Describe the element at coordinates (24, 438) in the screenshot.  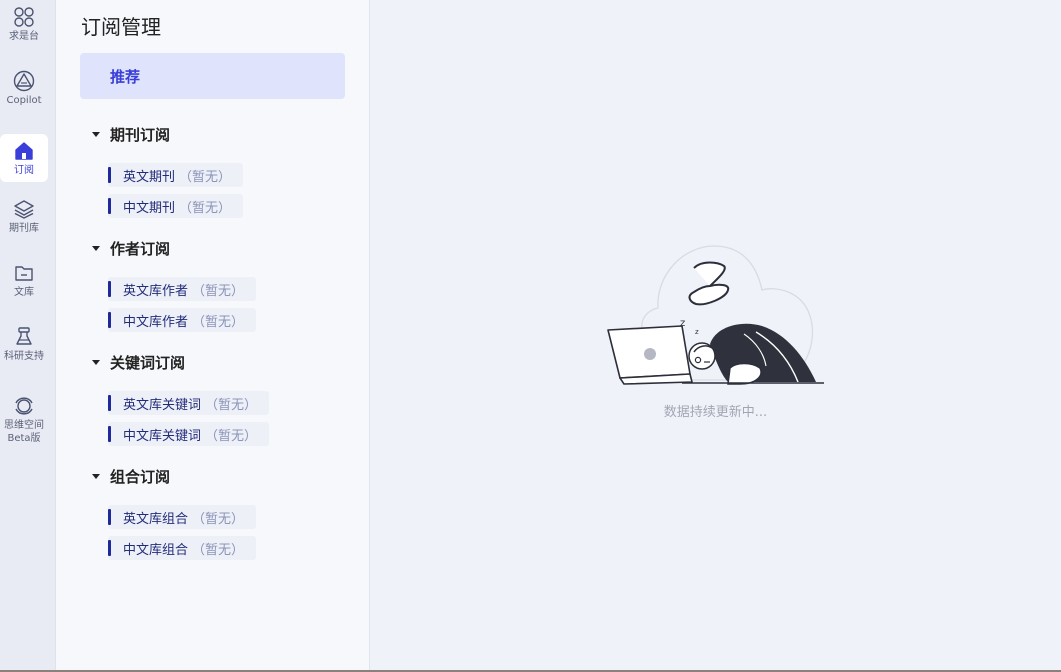
I see `rail-label-beta: Beta版` at that location.